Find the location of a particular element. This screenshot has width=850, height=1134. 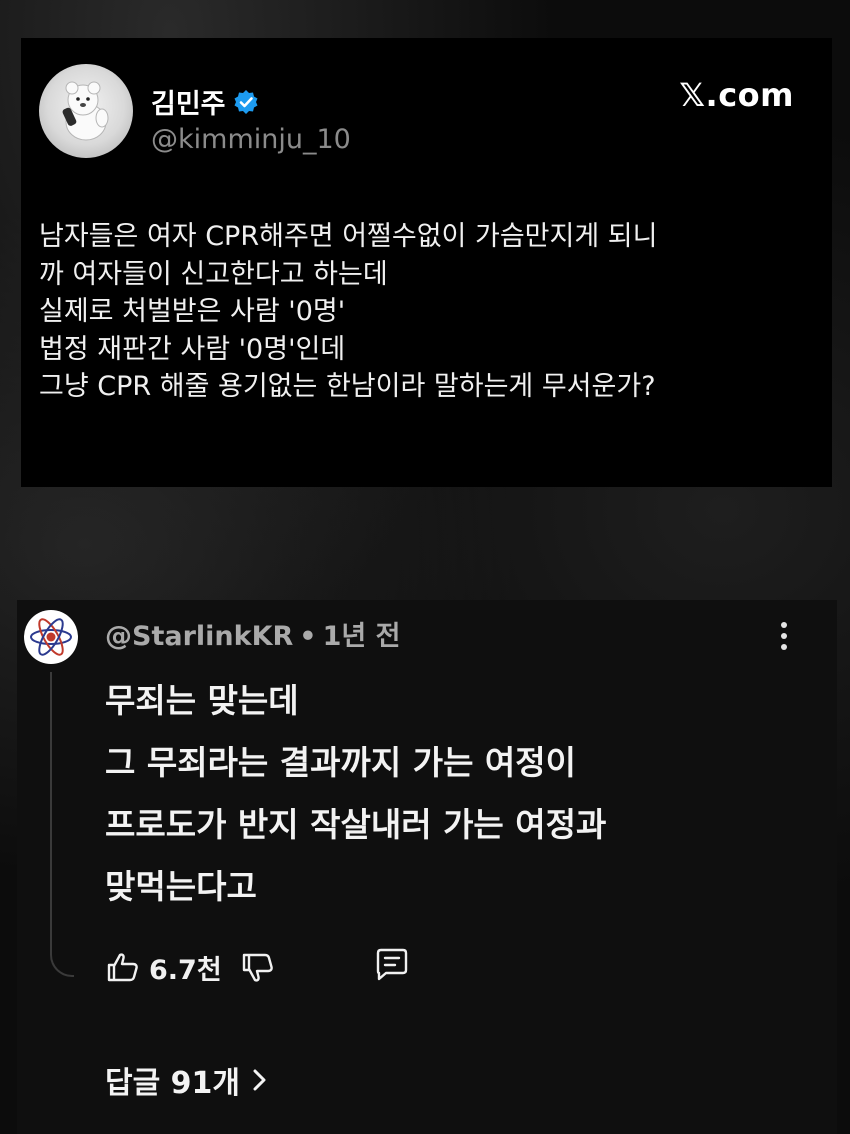

comment-author: @StarlinkKR is located at coordinates (199, 636).